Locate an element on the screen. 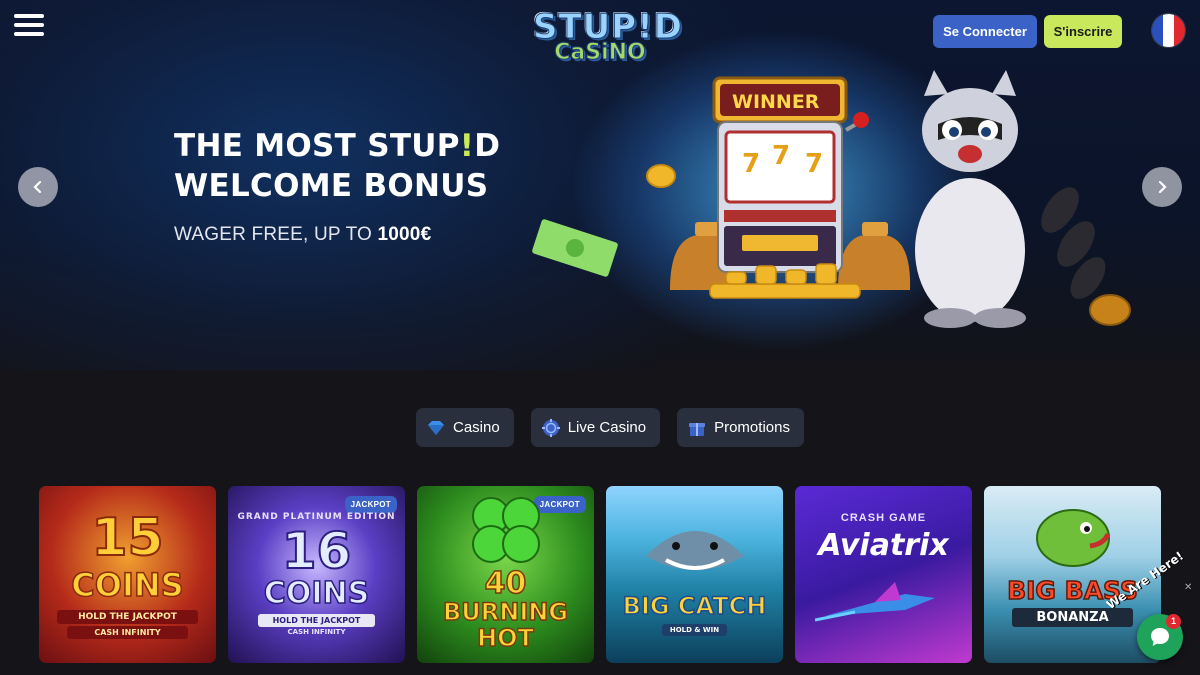 Image resolution: width=1200 pixels, height=675 pixels. game-title: Aviatrix is located at coordinates (883, 545).